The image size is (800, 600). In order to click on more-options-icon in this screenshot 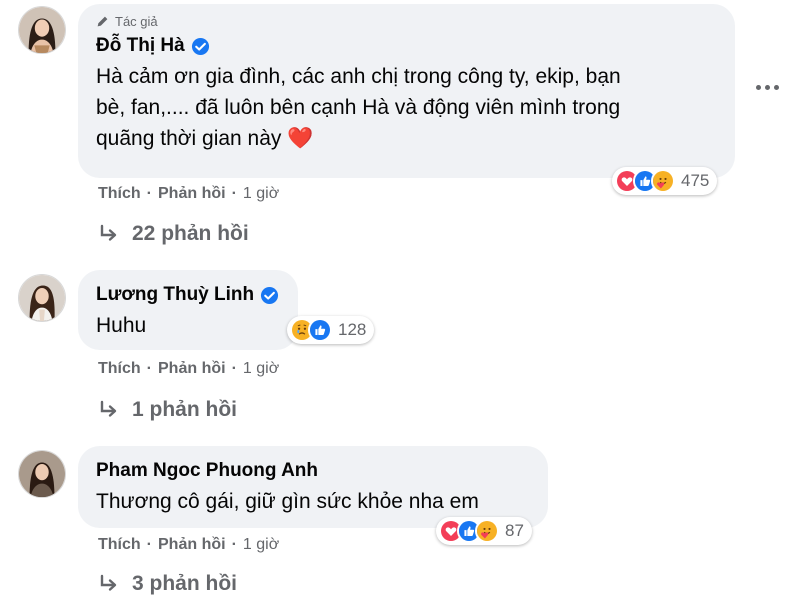, I will do `click(767, 87)`.